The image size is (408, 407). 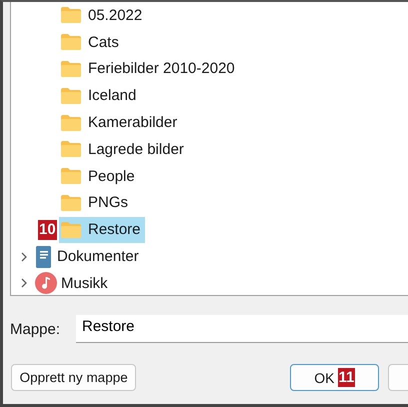 I want to click on folder-item: 05.2022, so click(x=102, y=15).